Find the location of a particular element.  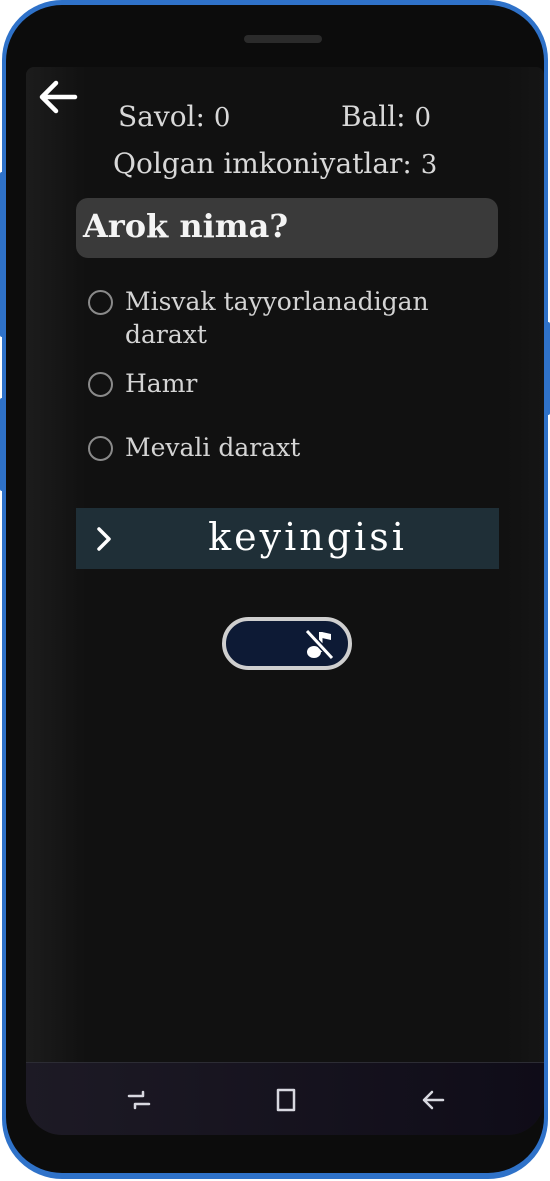

question-counter-label: Savol: is located at coordinates (161, 116).